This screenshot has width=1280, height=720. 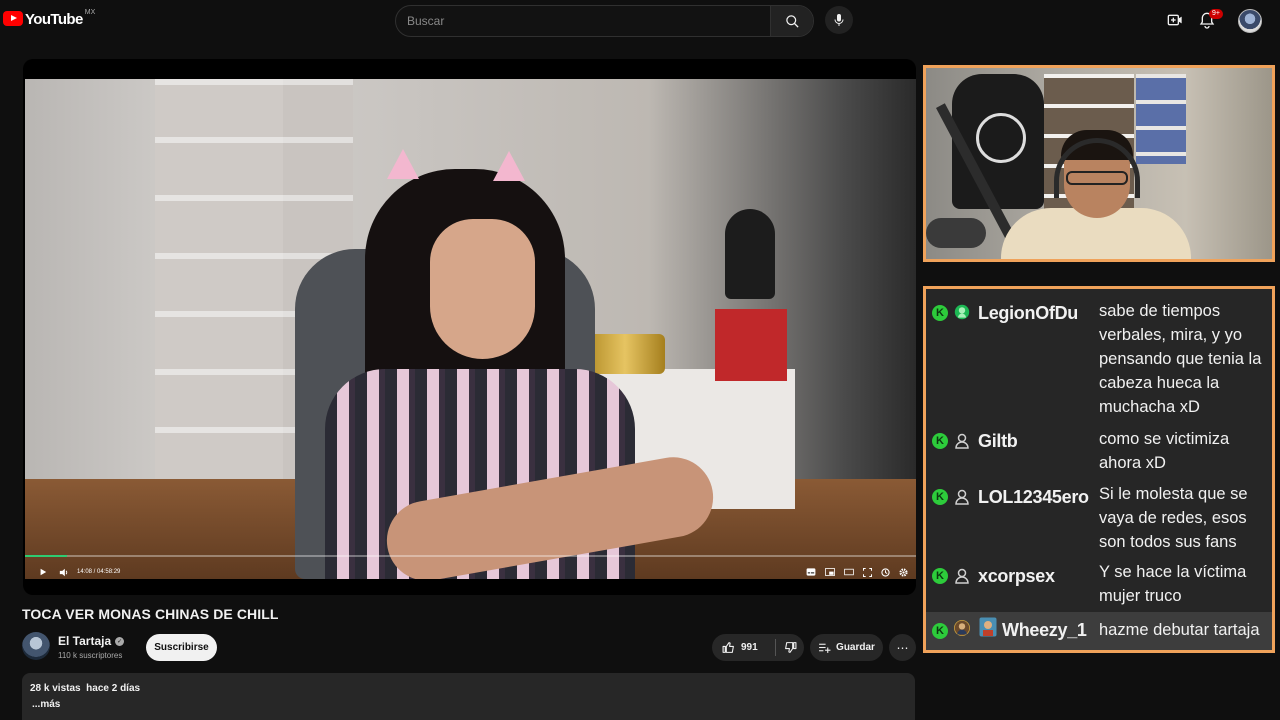 I want to click on subtitles-icon, so click(x=811, y=572).